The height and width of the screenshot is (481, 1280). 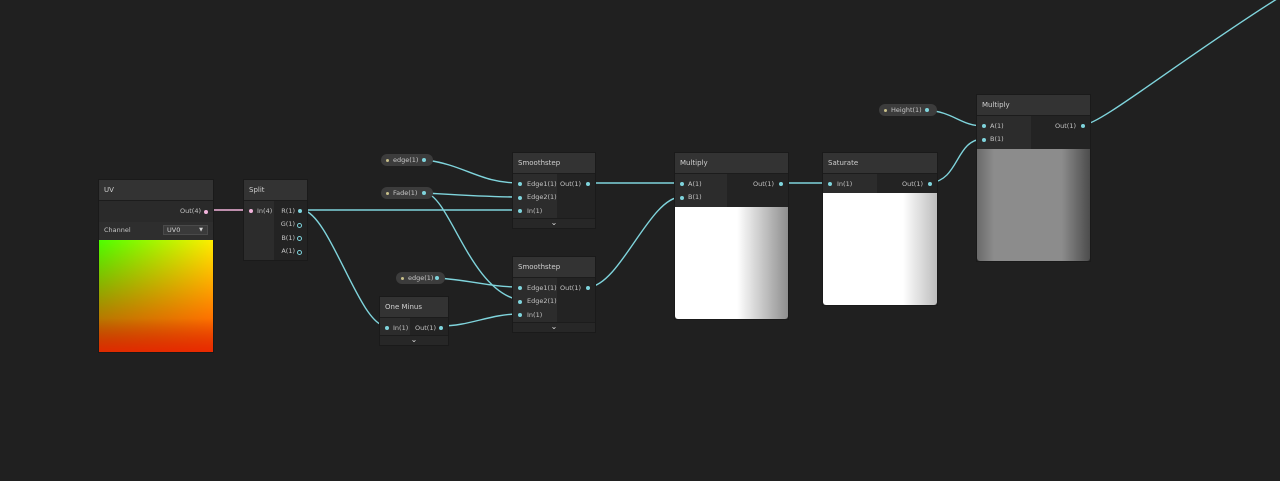 I want to click on one-minus-node: One Minus In(1) Out(1) ⌄, so click(x=414, y=321).